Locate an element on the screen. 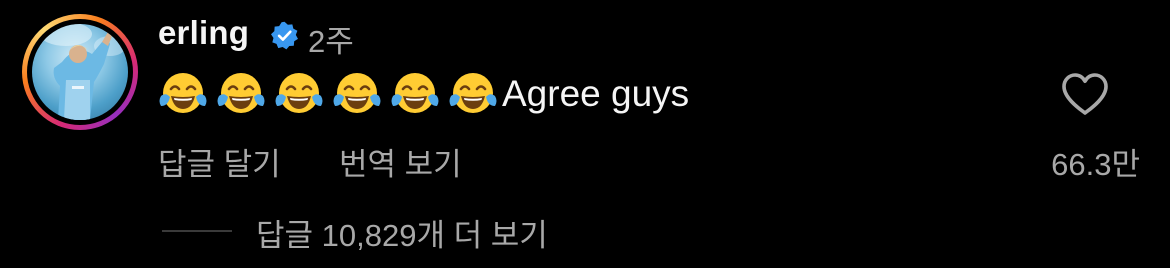  comment-text: Agree guys is located at coordinates (596, 93).